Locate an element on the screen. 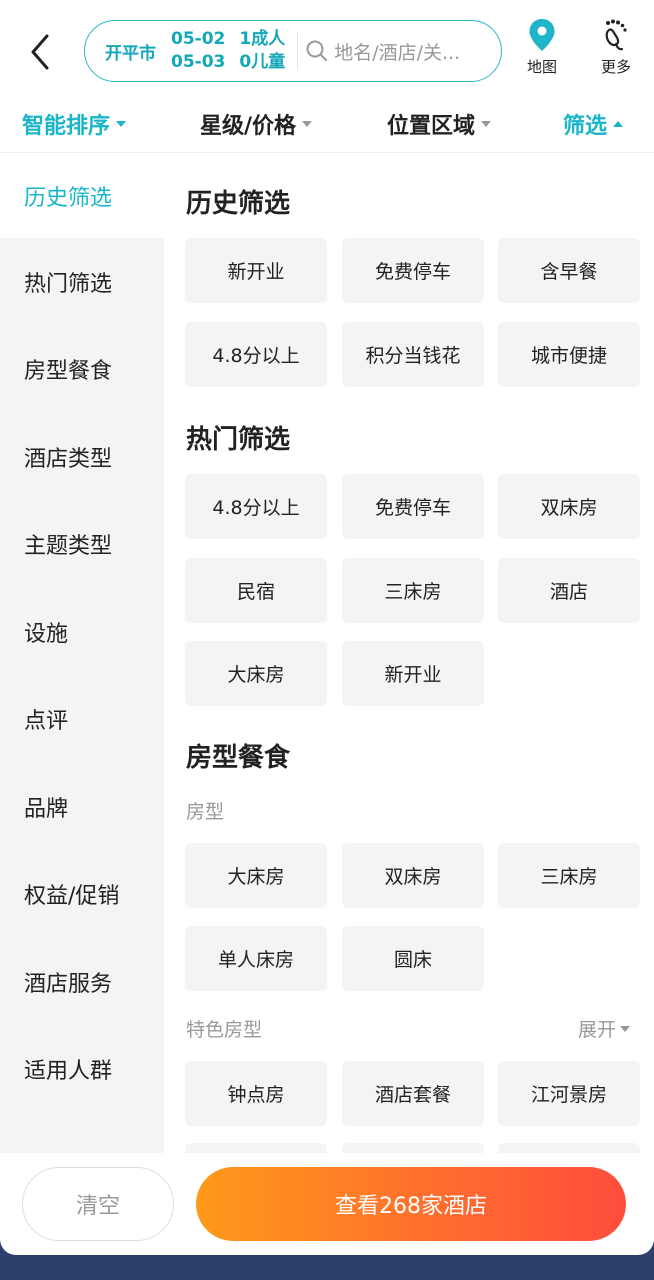 Image resolution: width=654 pixels, height=1280 pixels. chip-hot: 大床房 is located at coordinates (256, 673).